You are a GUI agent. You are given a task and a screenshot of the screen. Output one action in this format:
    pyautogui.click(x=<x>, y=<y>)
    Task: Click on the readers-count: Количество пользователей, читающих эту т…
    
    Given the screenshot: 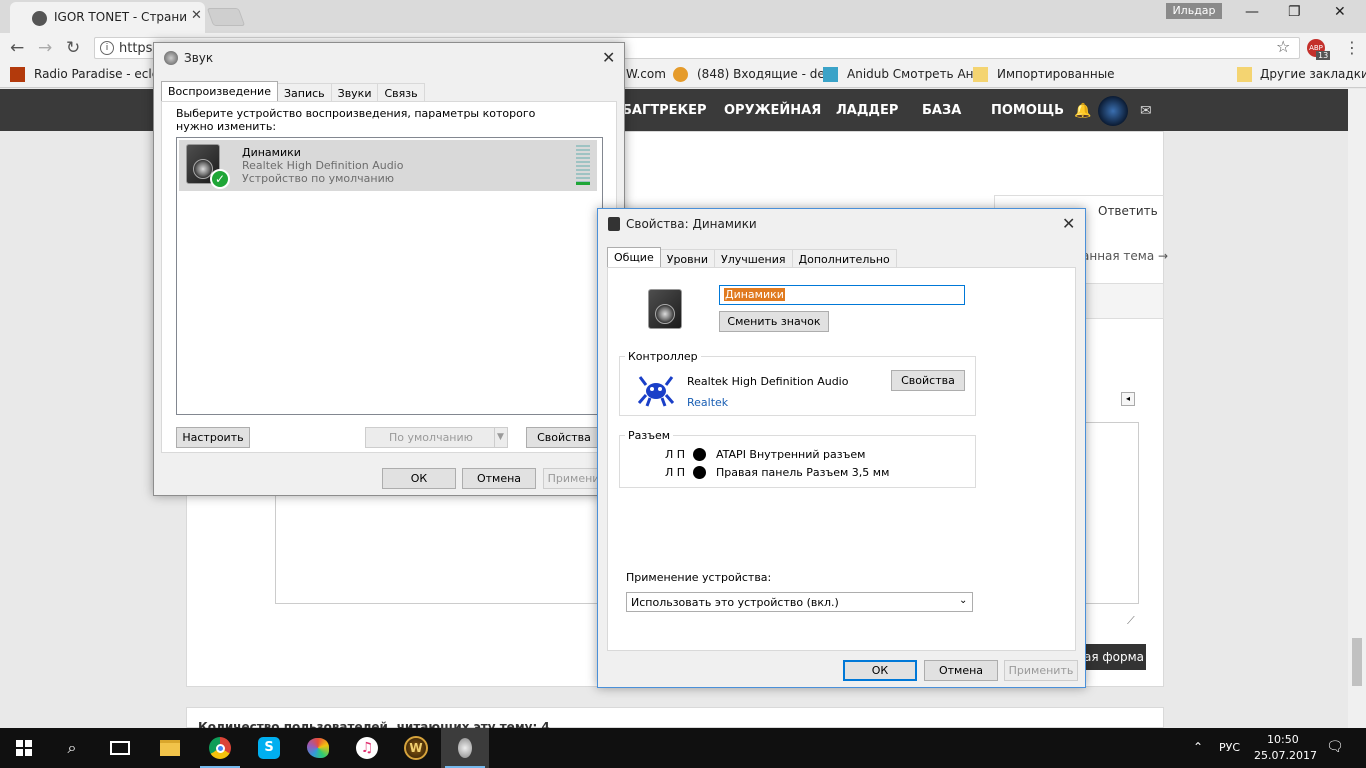 What is the action you would take?
    pyautogui.click(x=374, y=724)
    